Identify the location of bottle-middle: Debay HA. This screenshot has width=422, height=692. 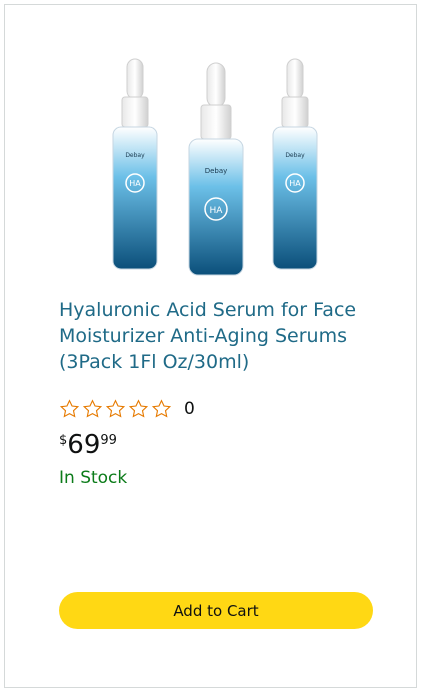
(216, 169).